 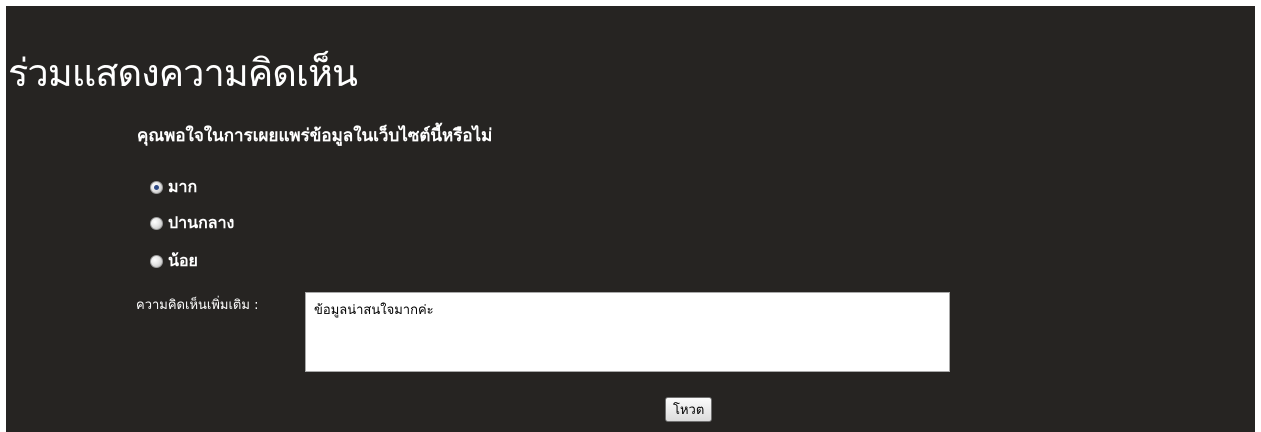 I want to click on option-much: มาก, so click(x=173, y=187).